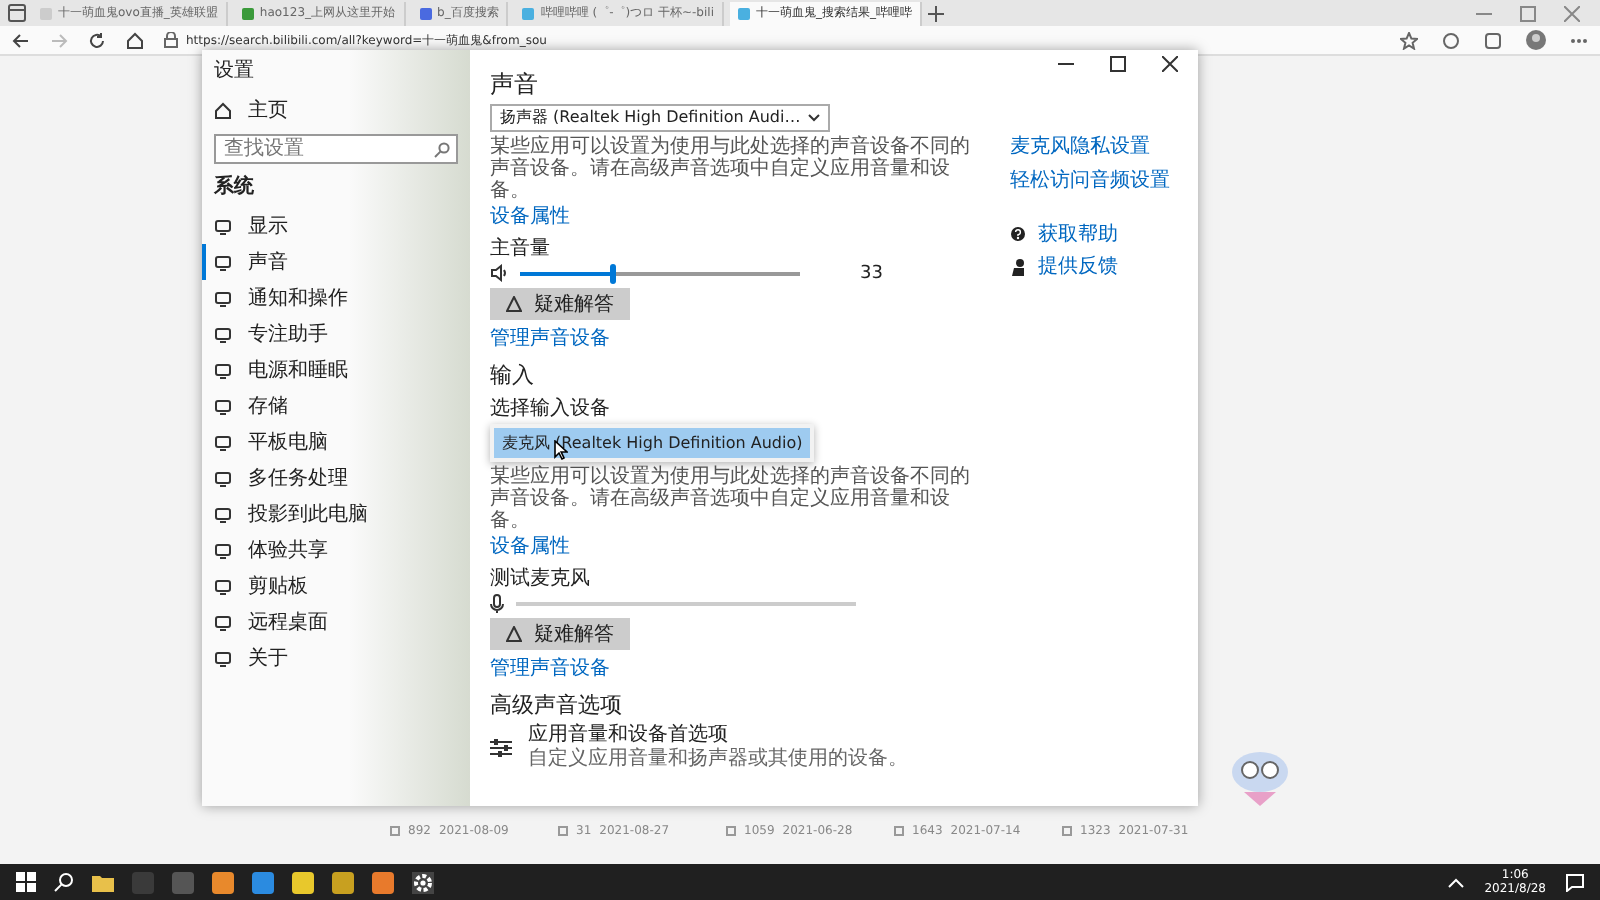  What do you see at coordinates (1019, 234) in the screenshot?
I see `help-chat-icon` at bounding box center [1019, 234].